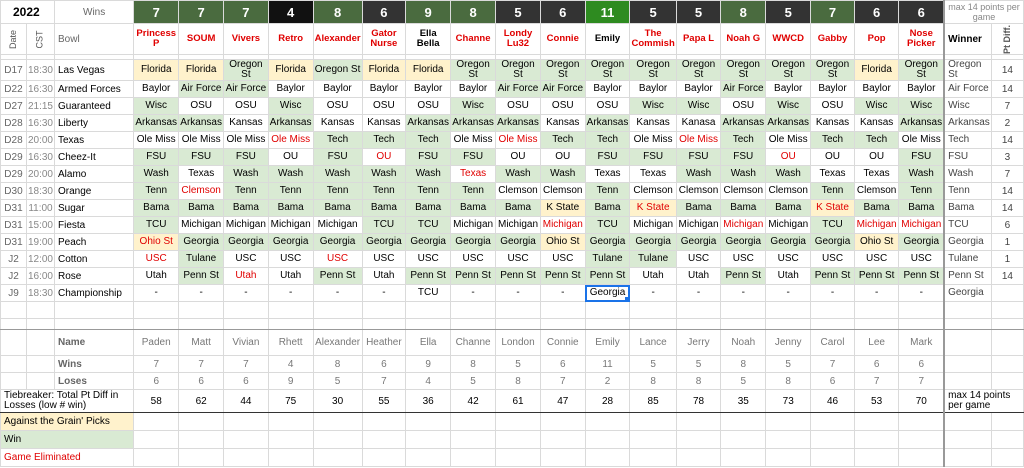 This screenshot has width=1024, height=468. I want to click on winner-cell: Bama, so click(967, 208).